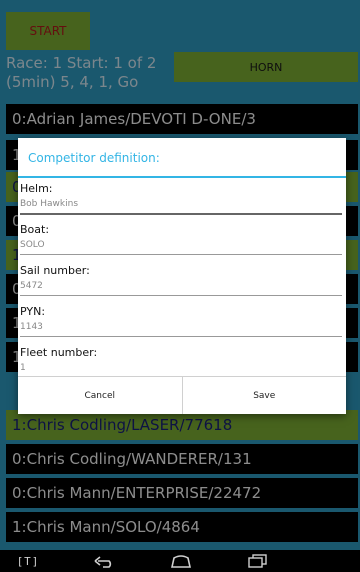 This screenshot has height=572, width=360. Describe the element at coordinates (181, 287) in the screenshot. I see `sail-number-input` at that location.